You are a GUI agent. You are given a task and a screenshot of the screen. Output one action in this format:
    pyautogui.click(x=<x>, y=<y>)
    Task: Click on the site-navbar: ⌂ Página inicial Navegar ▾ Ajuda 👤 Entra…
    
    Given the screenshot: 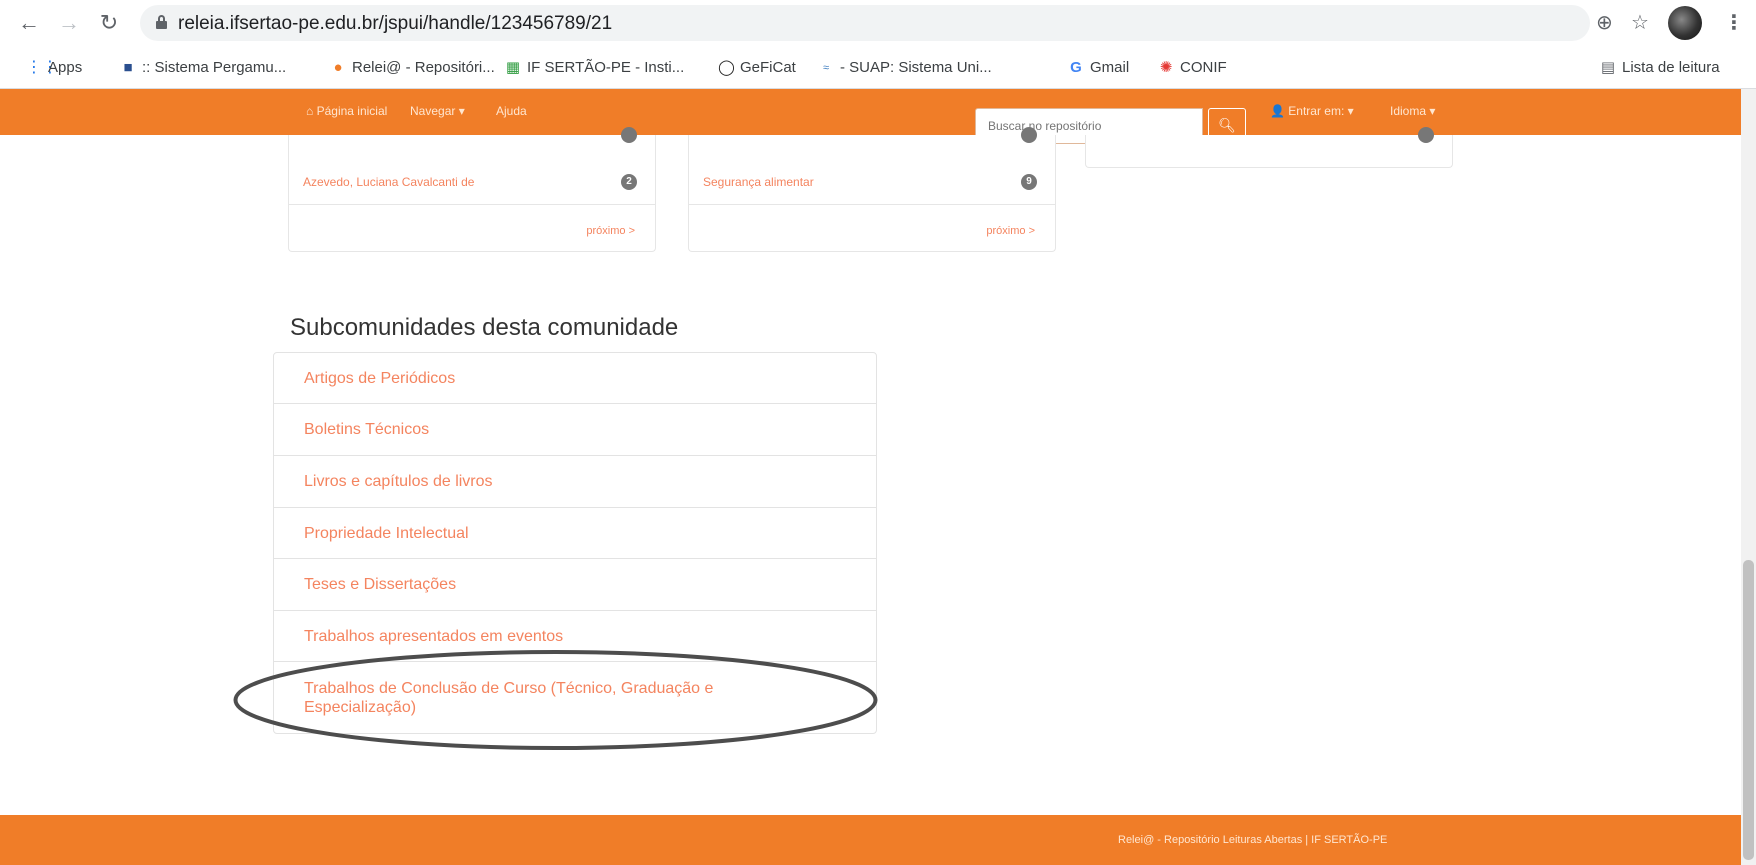 What is the action you would take?
    pyautogui.click(x=878, y=112)
    